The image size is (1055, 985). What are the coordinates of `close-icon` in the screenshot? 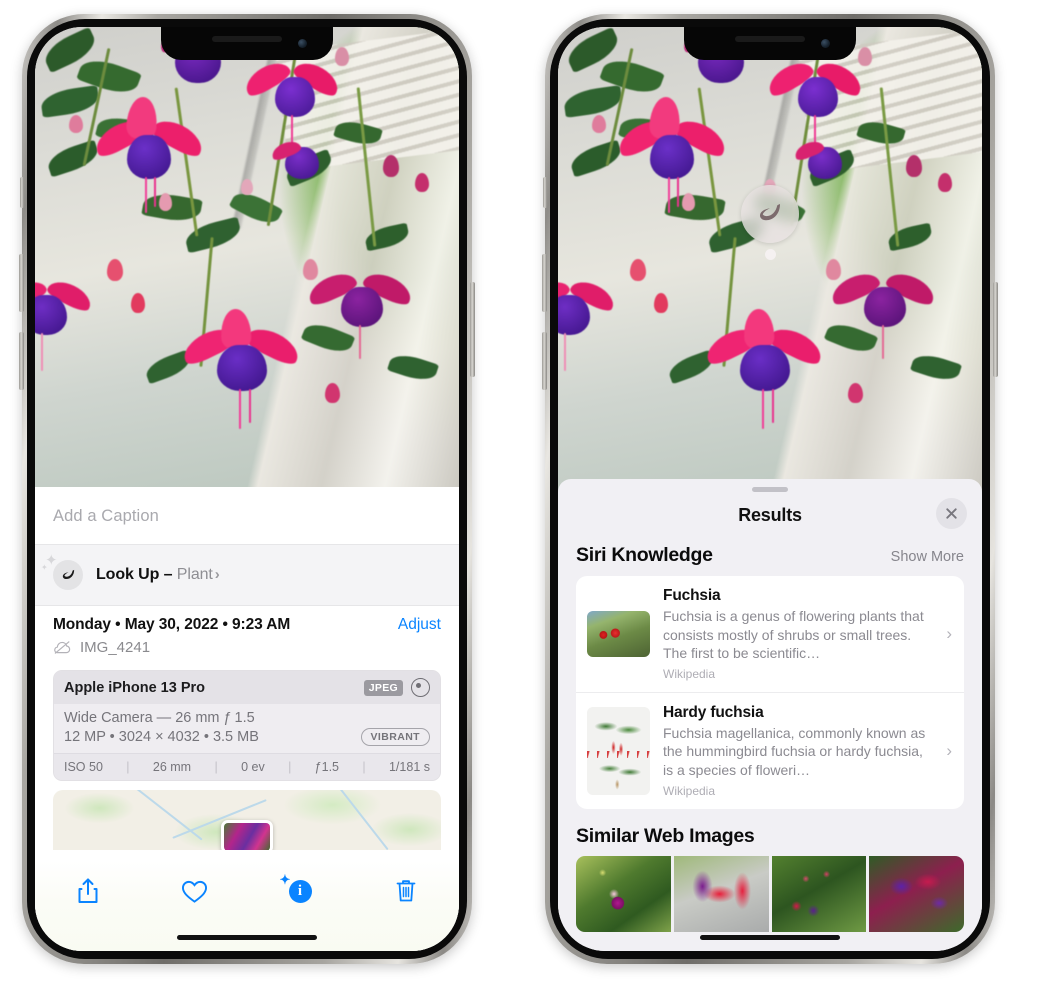 It's located at (951, 513).